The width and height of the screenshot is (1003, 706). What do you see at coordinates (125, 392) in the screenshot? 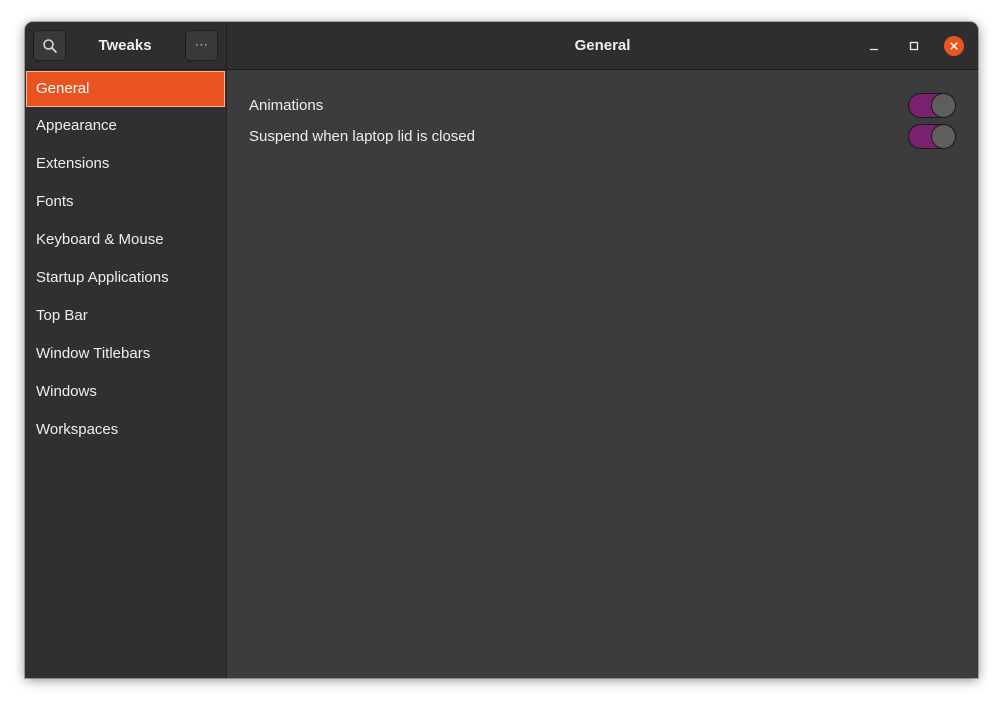
I see `sidebar-item-windows: Windows` at bounding box center [125, 392].